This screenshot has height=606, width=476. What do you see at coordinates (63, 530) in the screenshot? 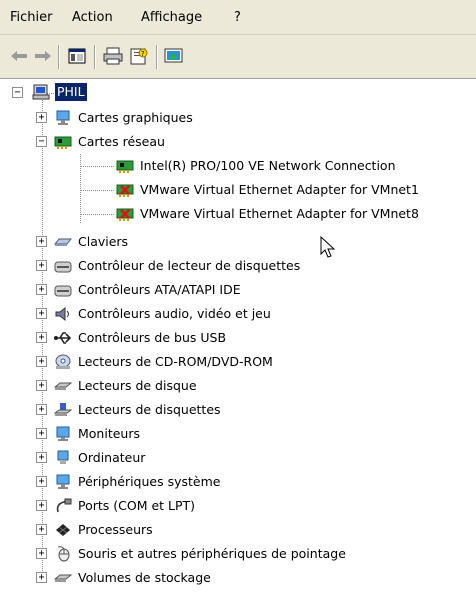
I see `processor-icon` at bounding box center [63, 530].